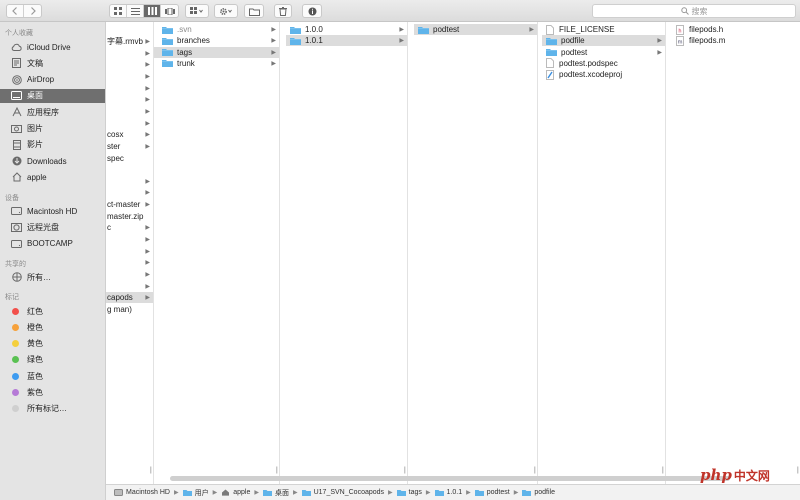 This screenshot has height=500, width=800. Describe the element at coordinates (52, 161) in the screenshot. I see `sidebar-item-fav-7: Downloads` at that location.